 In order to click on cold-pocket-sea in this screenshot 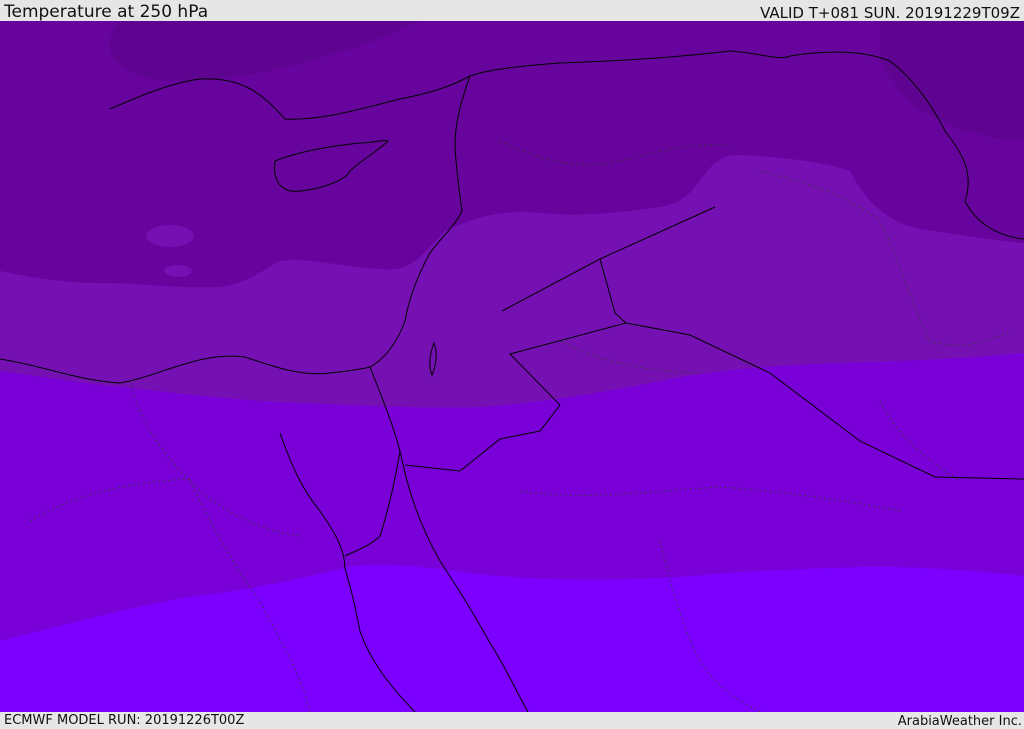, I will do `click(170, 236)`.